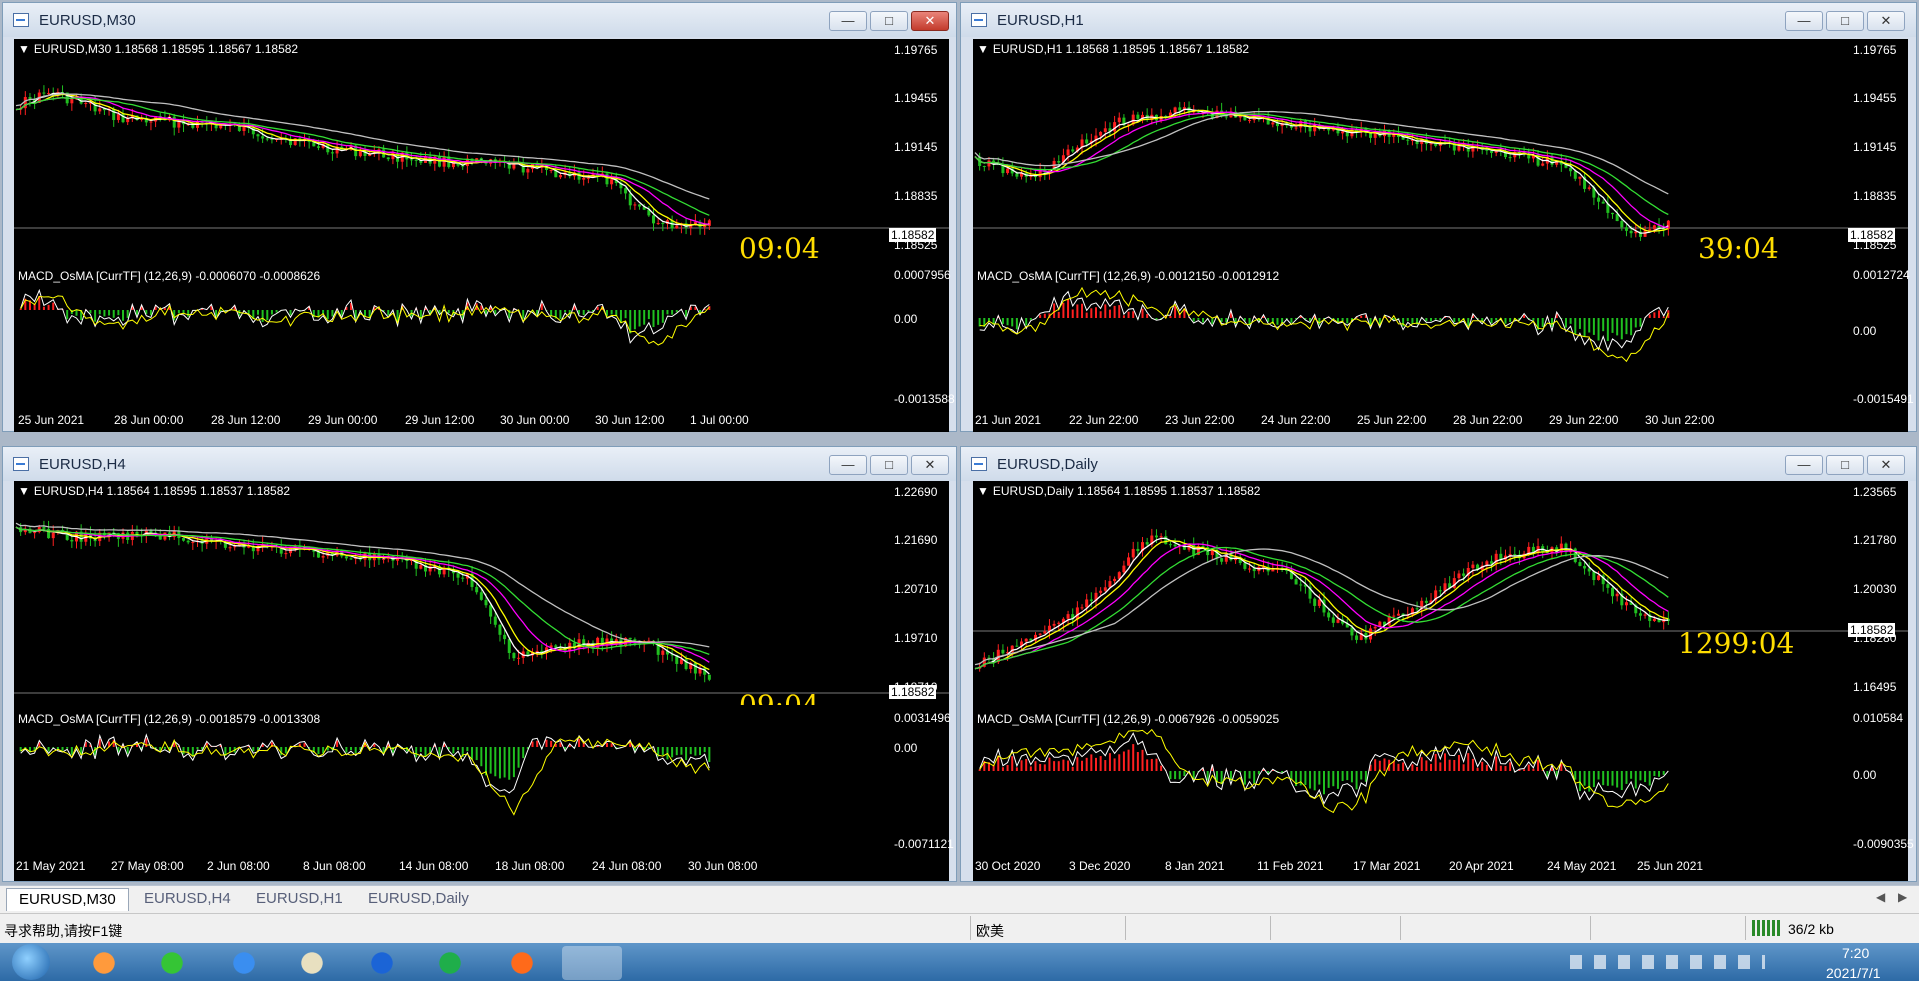 The image size is (1919, 981). Describe the element at coordinates (1200, 420) in the screenshot. I see `time-axis-label: 23 Jun 22:00` at that location.